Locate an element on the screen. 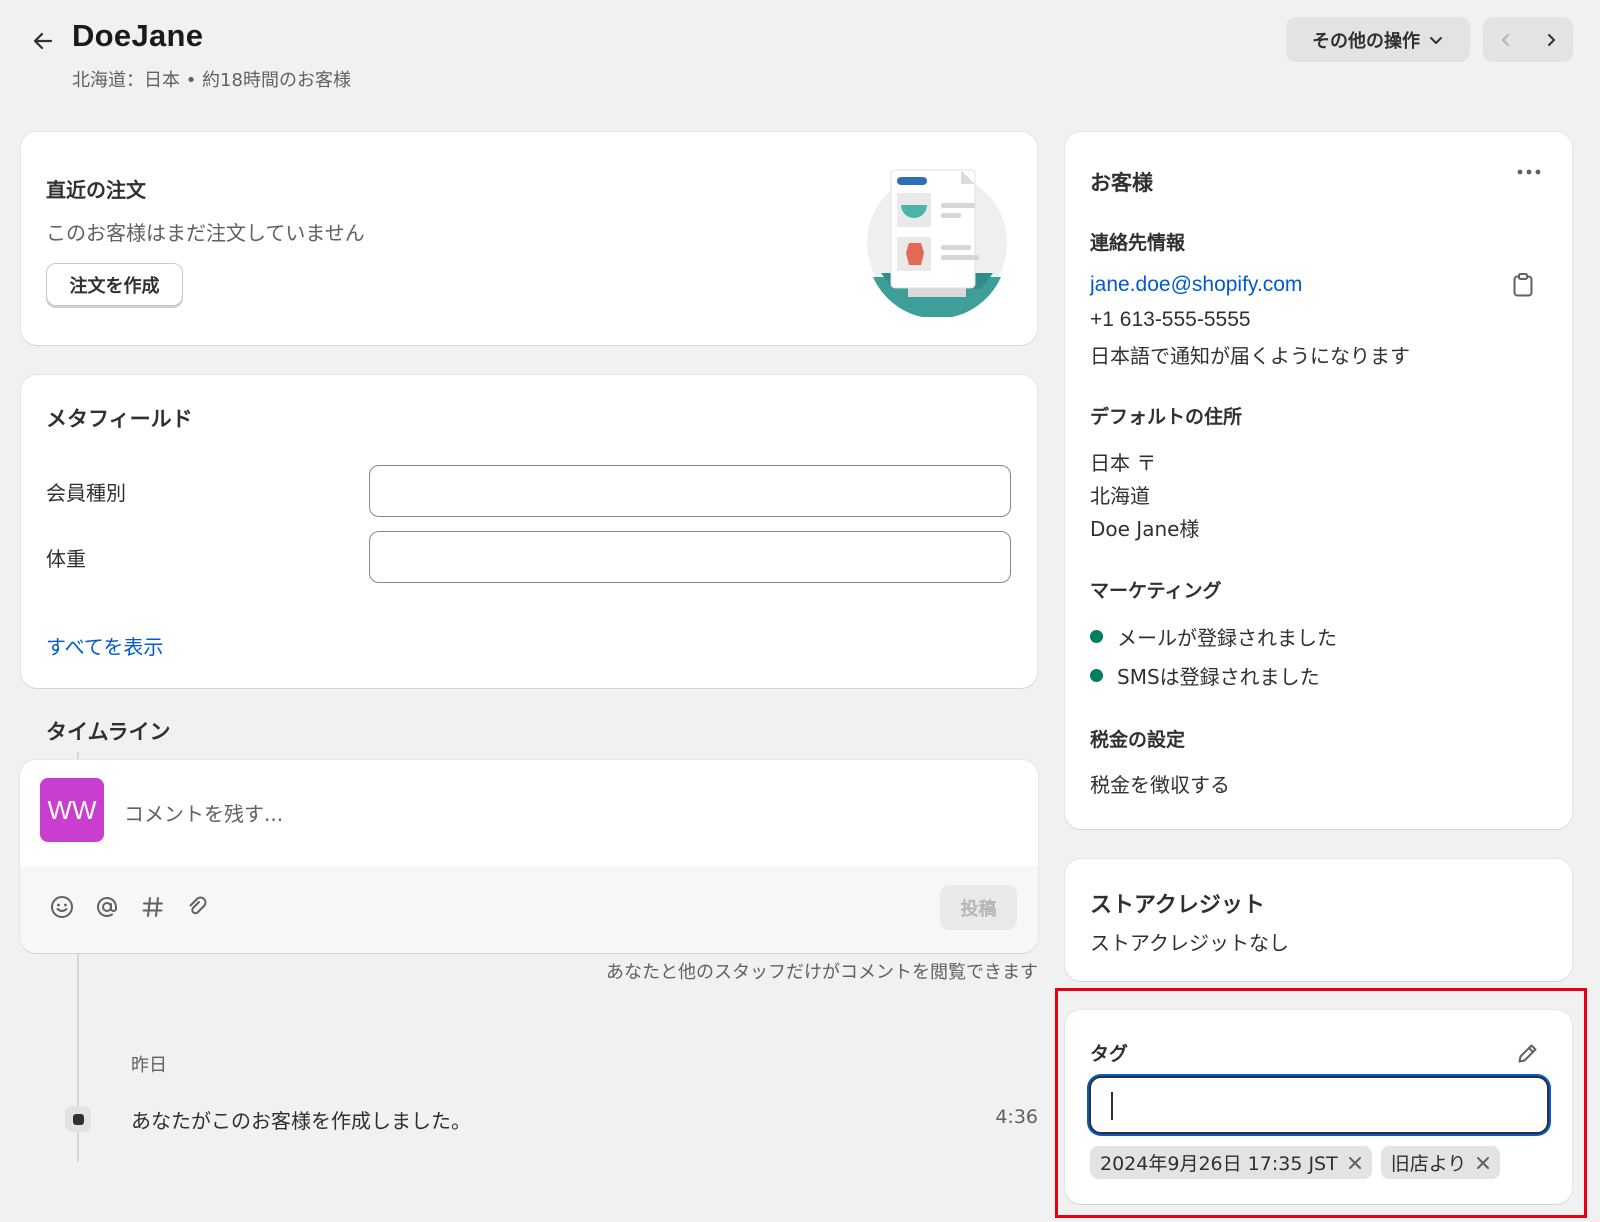 This screenshot has width=1600, height=1222. empty-orders-illustration is located at coordinates (937, 243).